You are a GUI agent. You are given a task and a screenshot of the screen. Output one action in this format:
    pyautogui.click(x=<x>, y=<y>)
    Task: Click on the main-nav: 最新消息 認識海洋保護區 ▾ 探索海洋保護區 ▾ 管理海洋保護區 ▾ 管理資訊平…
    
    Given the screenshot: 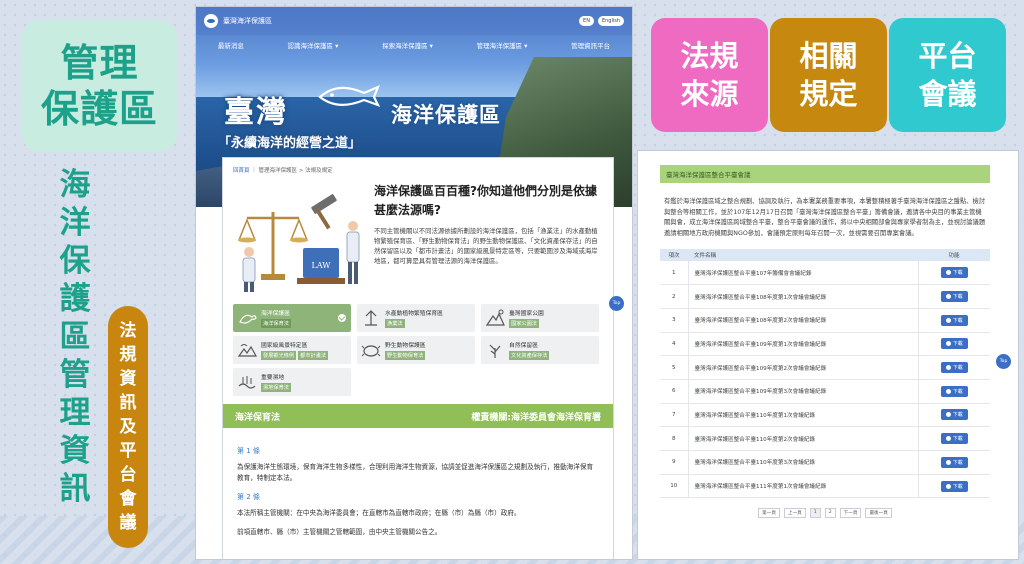 What is the action you would take?
    pyautogui.click(x=414, y=45)
    